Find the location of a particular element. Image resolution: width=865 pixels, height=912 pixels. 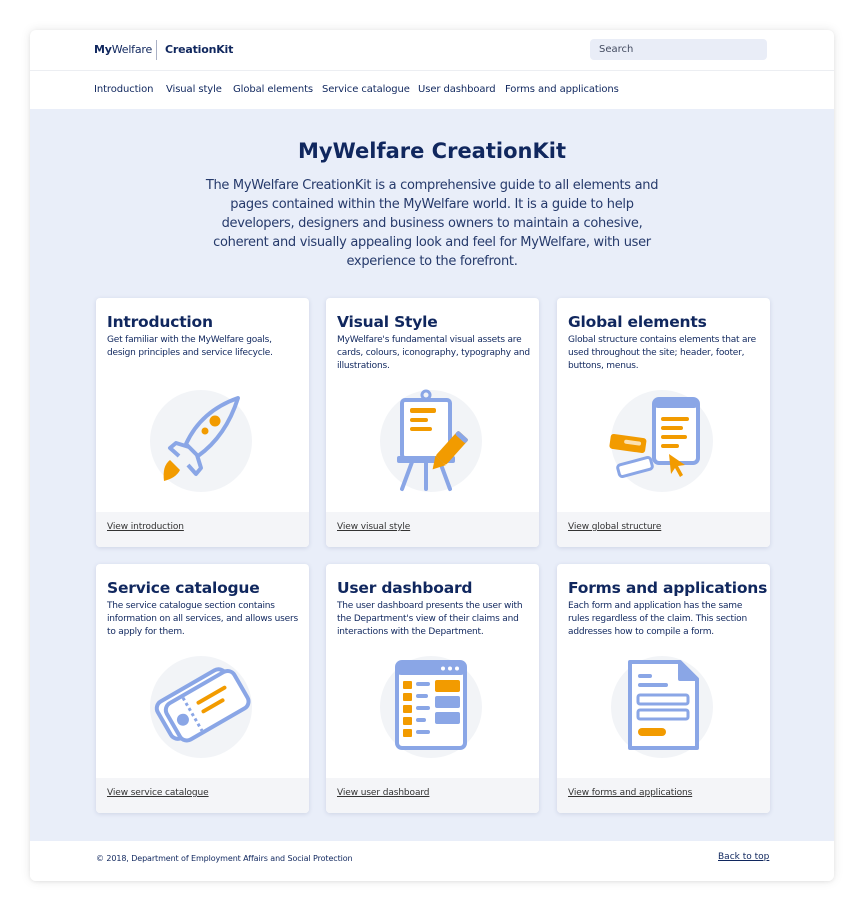

phone-ui-icon is located at coordinates (661, 441).